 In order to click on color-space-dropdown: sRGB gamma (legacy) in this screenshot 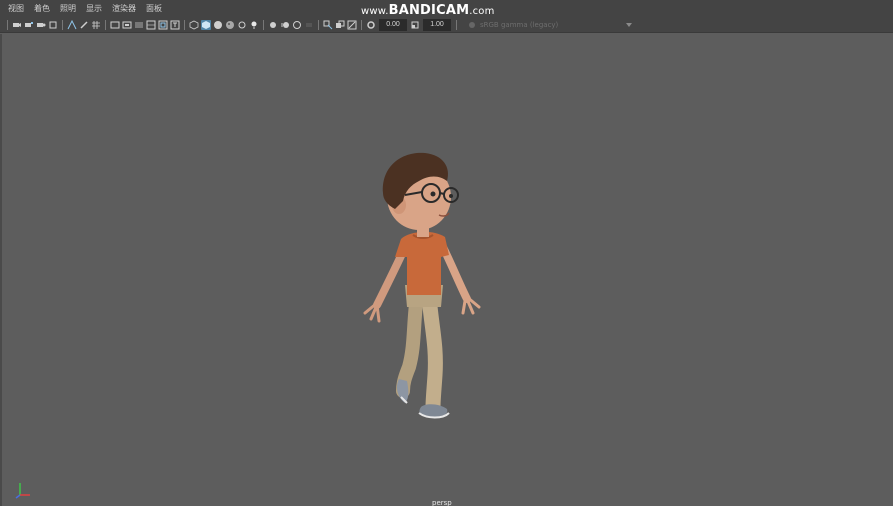, I will do `click(550, 25)`.